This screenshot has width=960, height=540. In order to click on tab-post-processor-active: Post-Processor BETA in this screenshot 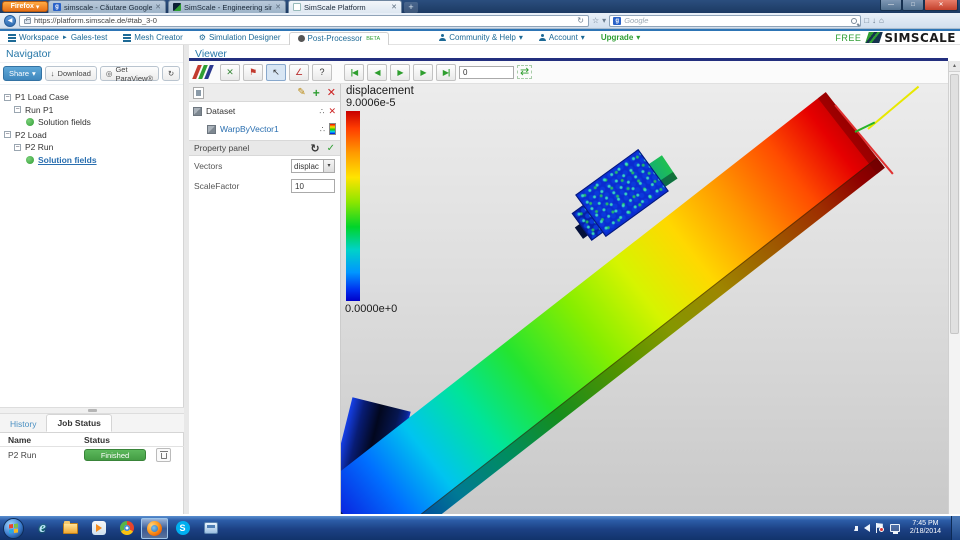, I will do `click(339, 38)`.